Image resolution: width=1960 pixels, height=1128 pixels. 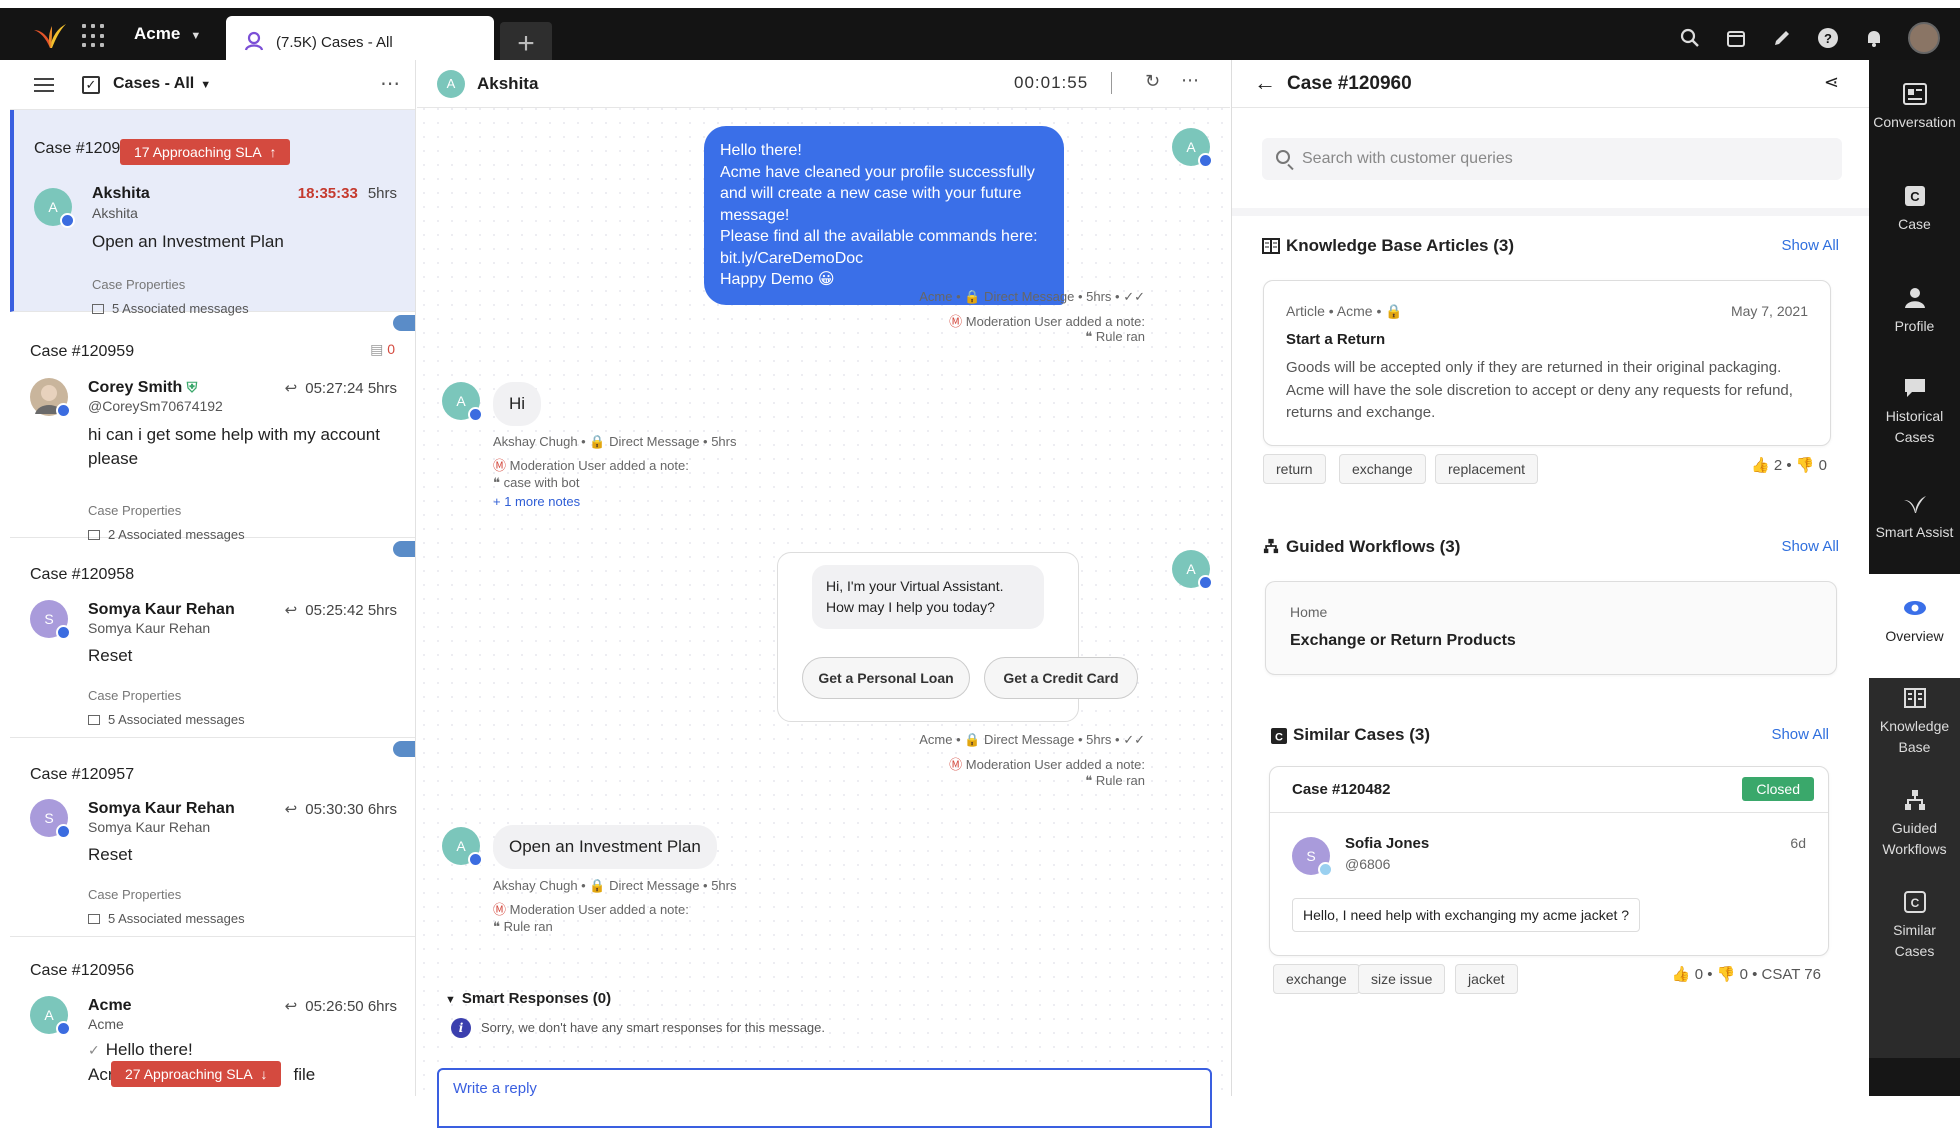 What do you see at coordinates (1690, 38) in the screenshot?
I see `search-icon` at bounding box center [1690, 38].